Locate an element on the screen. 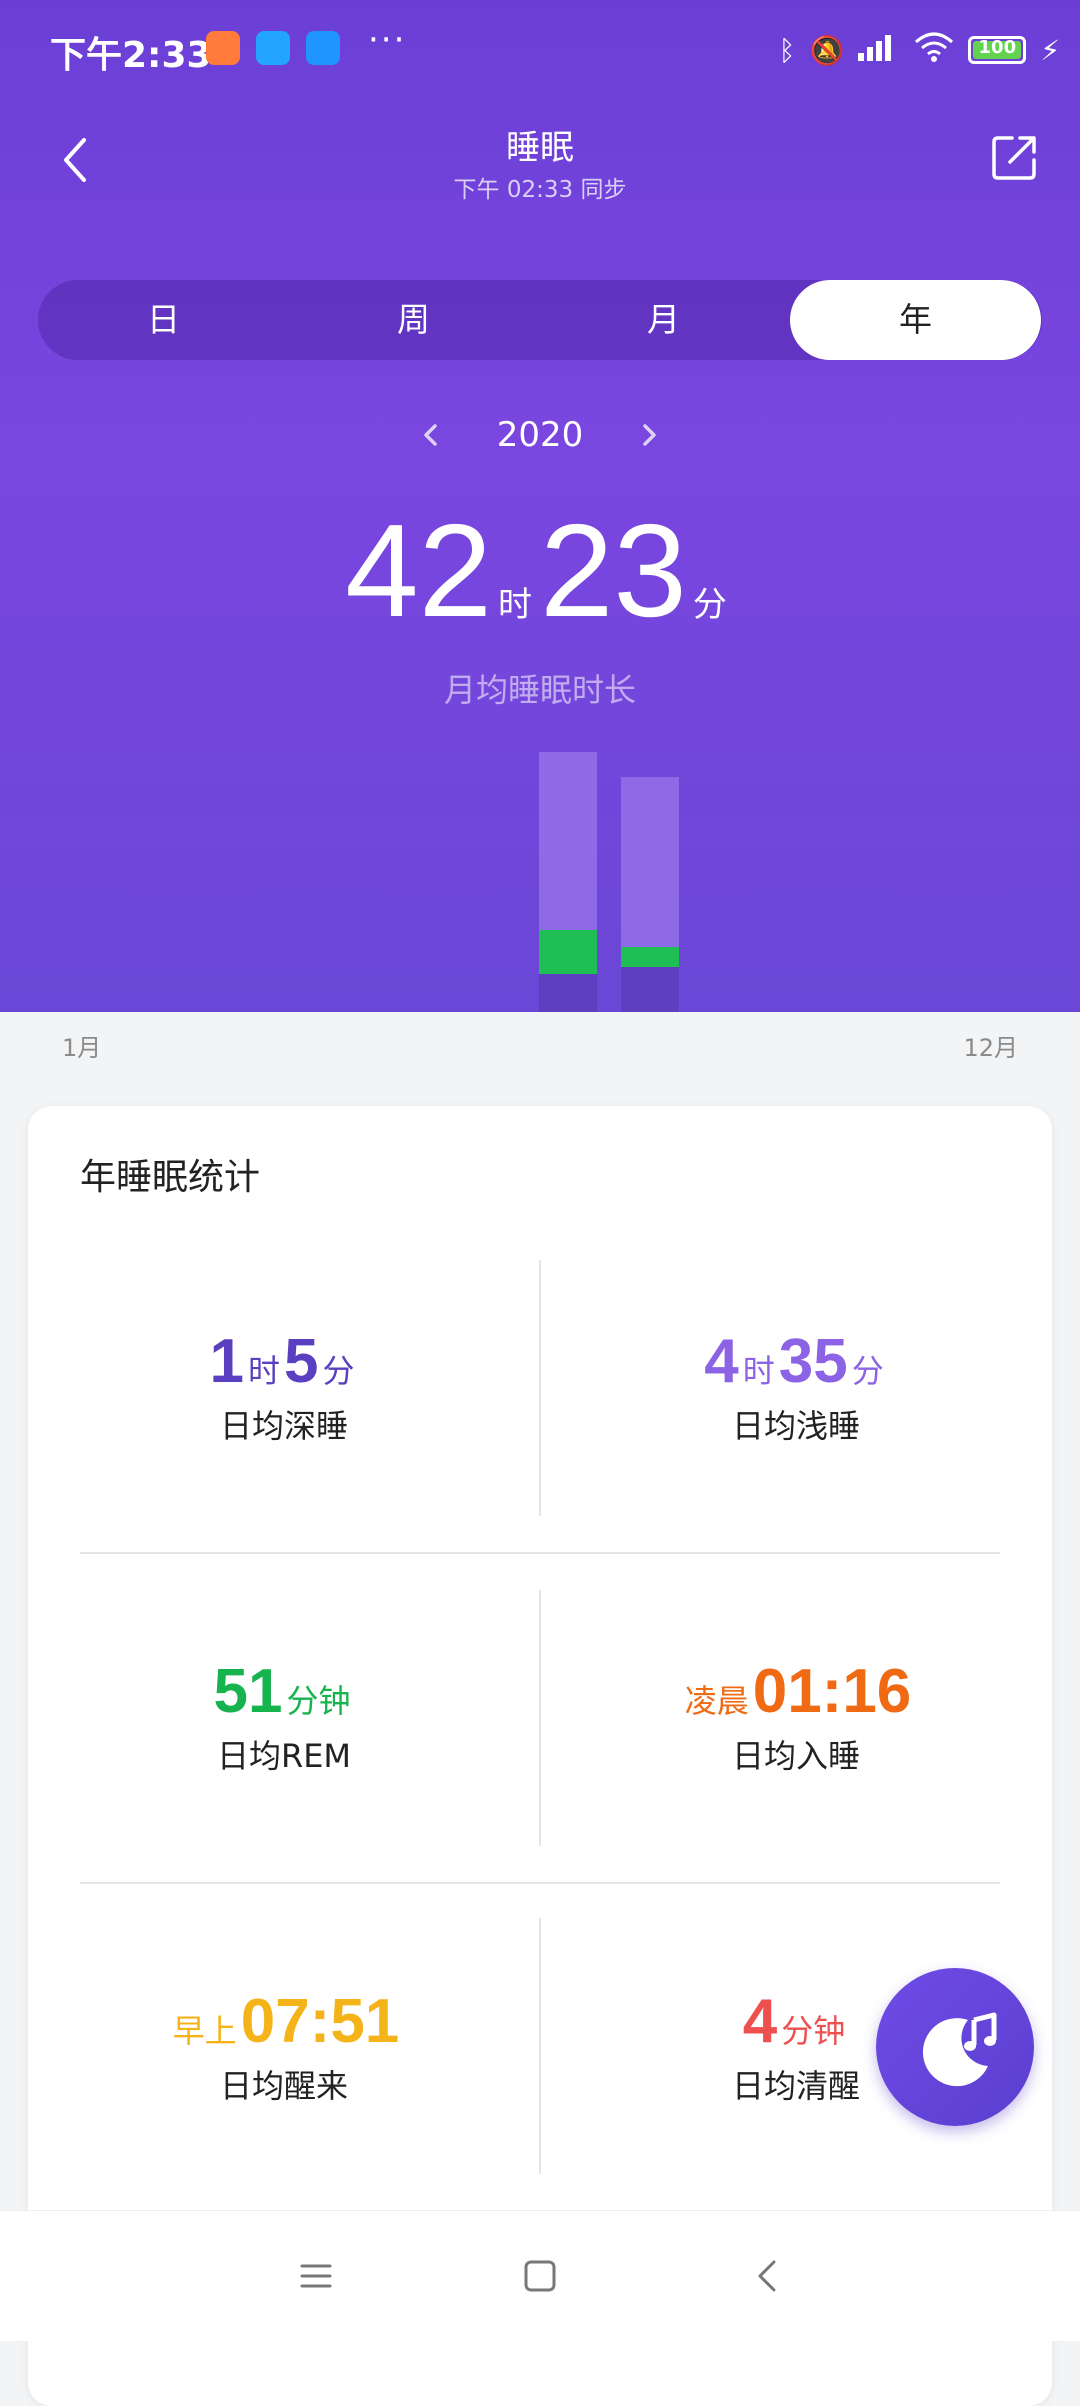 This screenshot has width=1080, height=2406. light-hours: 4 is located at coordinates (721, 1361).